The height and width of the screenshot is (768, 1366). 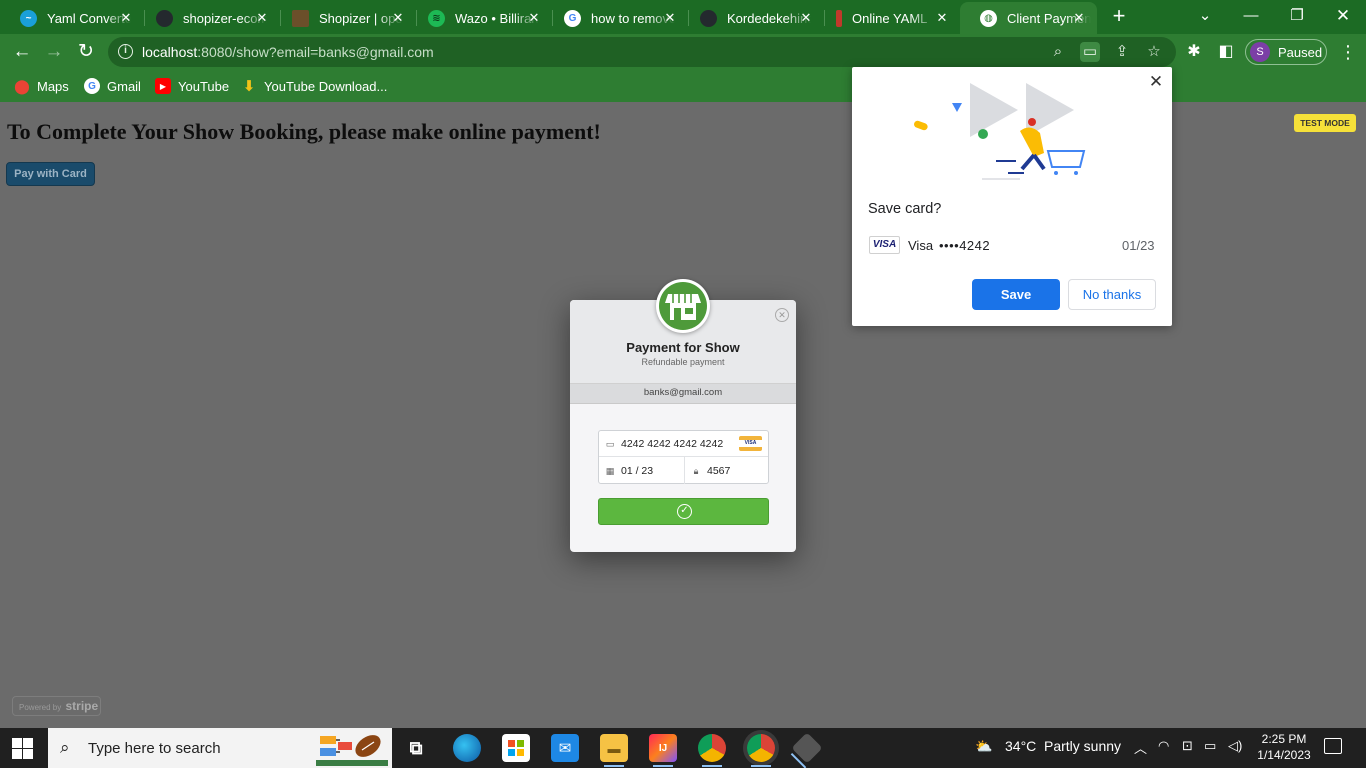 What do you see at coordinates (1112, 294) in the screenshot?
I see `no-thanks-button: No thanks` at bounding box center [1112, 294].